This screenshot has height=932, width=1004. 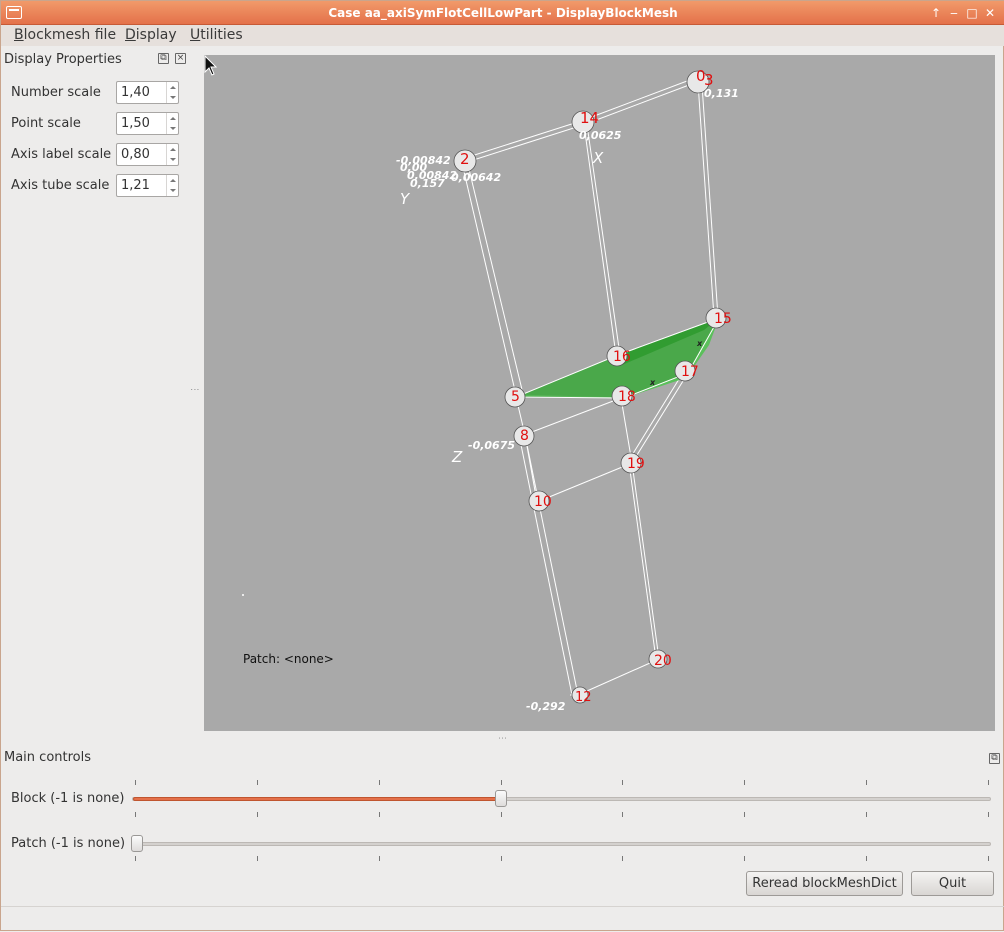 I want to click on x-axis-label: X, so click(x=598, y=158).